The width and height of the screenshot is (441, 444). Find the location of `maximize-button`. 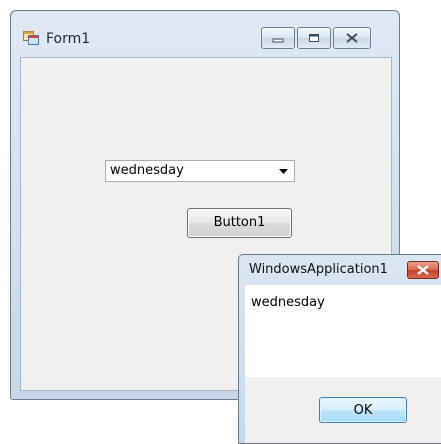

maximize-button is located at coordinates (314, 38).